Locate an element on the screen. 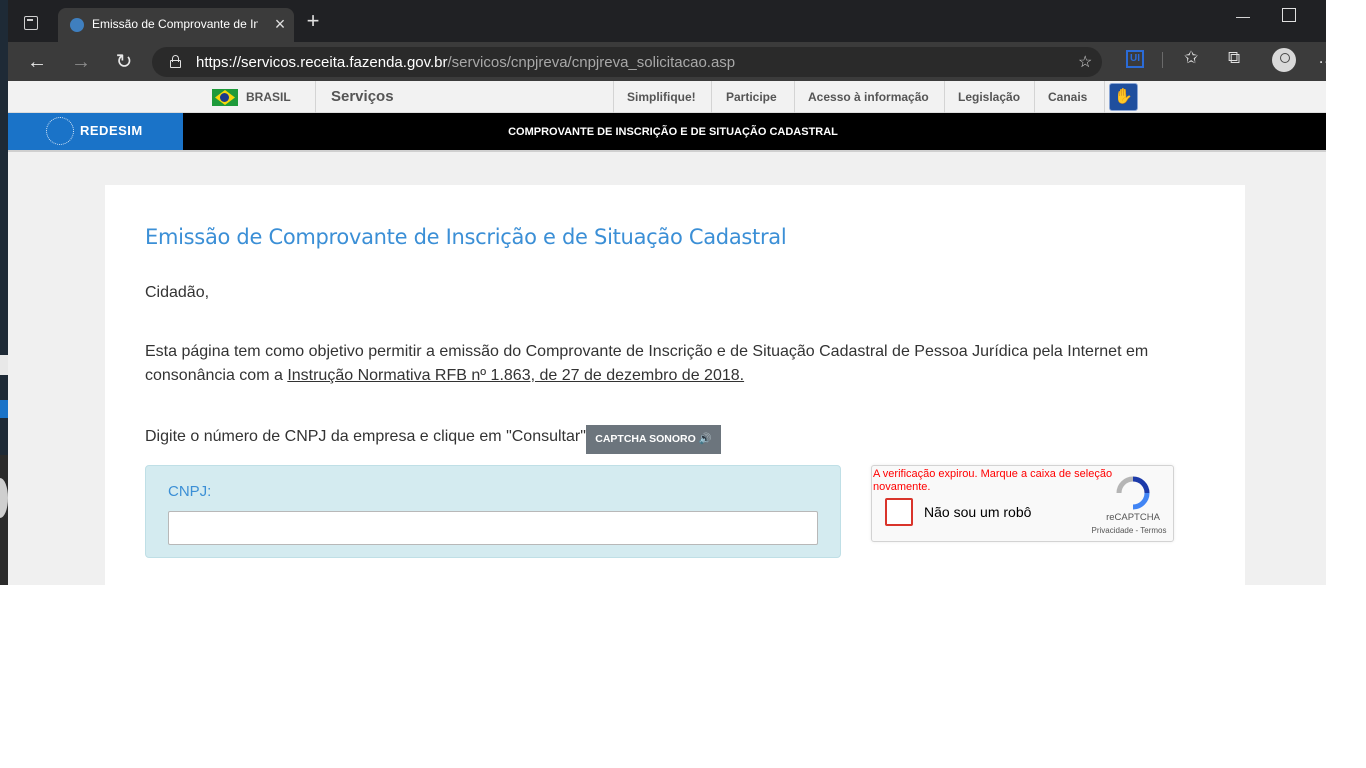  collections-icon: ⧉ is located at coordinates (1234, 58).